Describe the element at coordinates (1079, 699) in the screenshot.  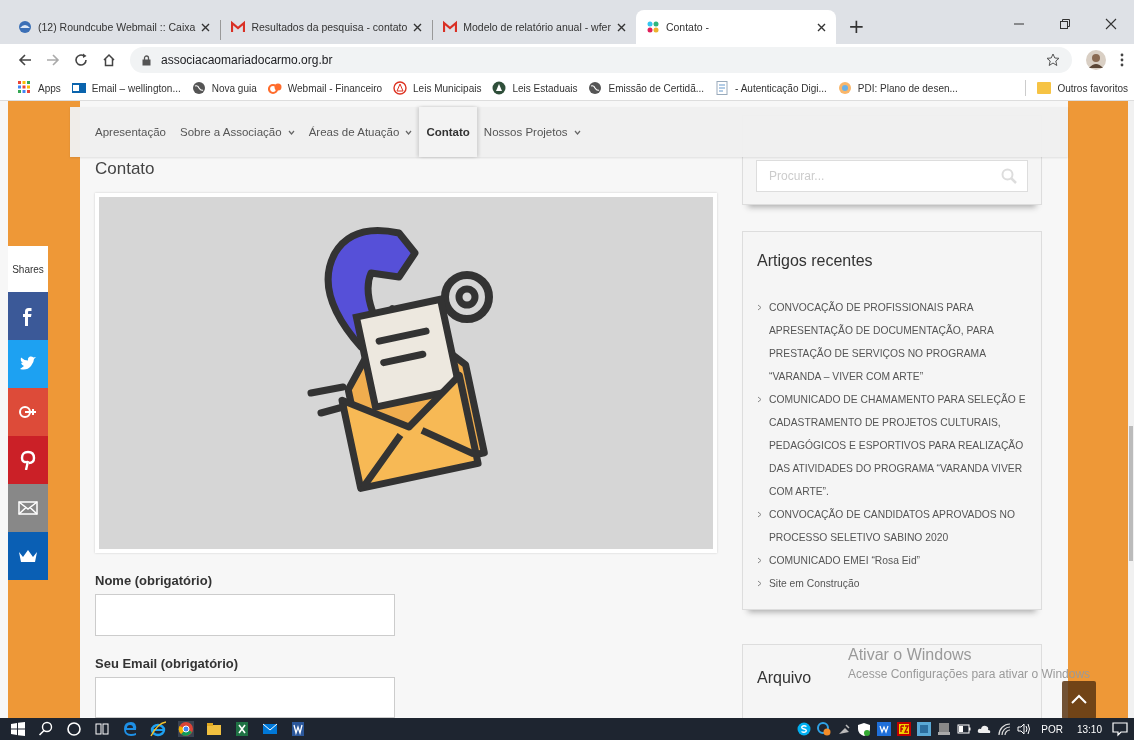
I see `back-to-top-icon` at that location.